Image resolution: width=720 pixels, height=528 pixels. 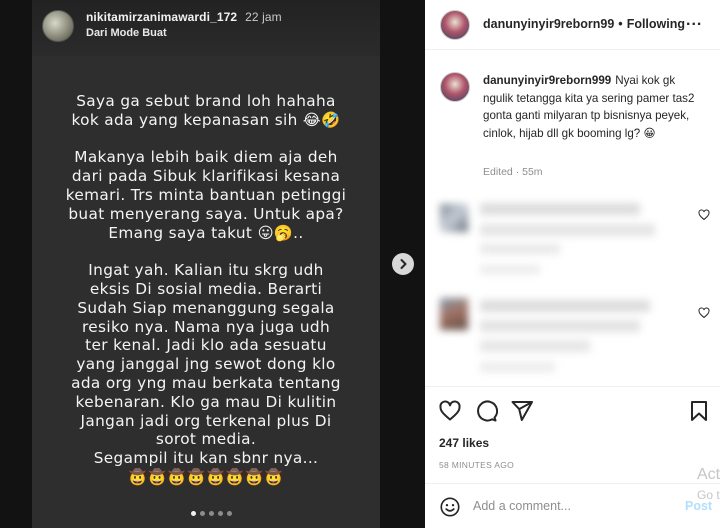 What do you see at coordinates (572, 457) in the screenshot?
I see `post-actions: 247 likes 58 MINUTES AGO Post` at bounding box center [572, 457].